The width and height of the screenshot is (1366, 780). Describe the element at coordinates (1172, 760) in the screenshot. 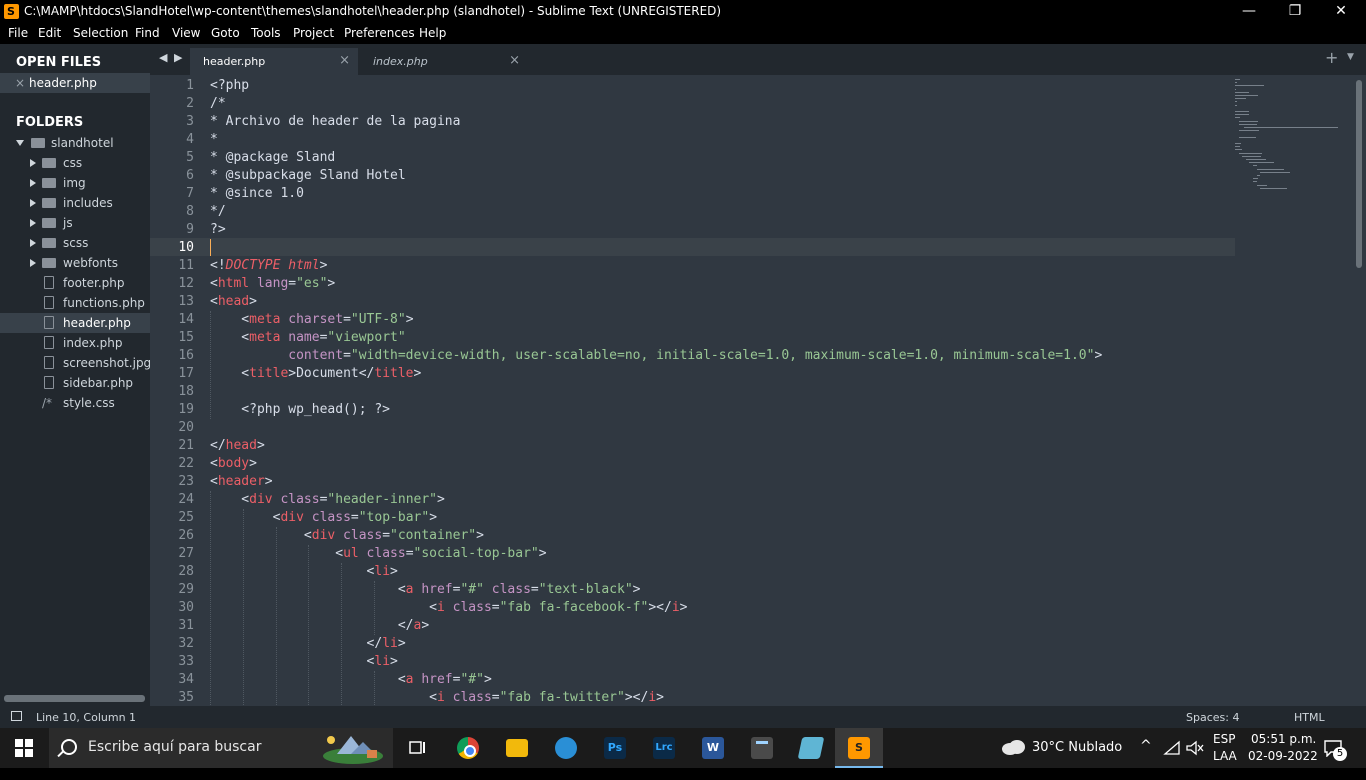

I see `wifi-icon` at that location.